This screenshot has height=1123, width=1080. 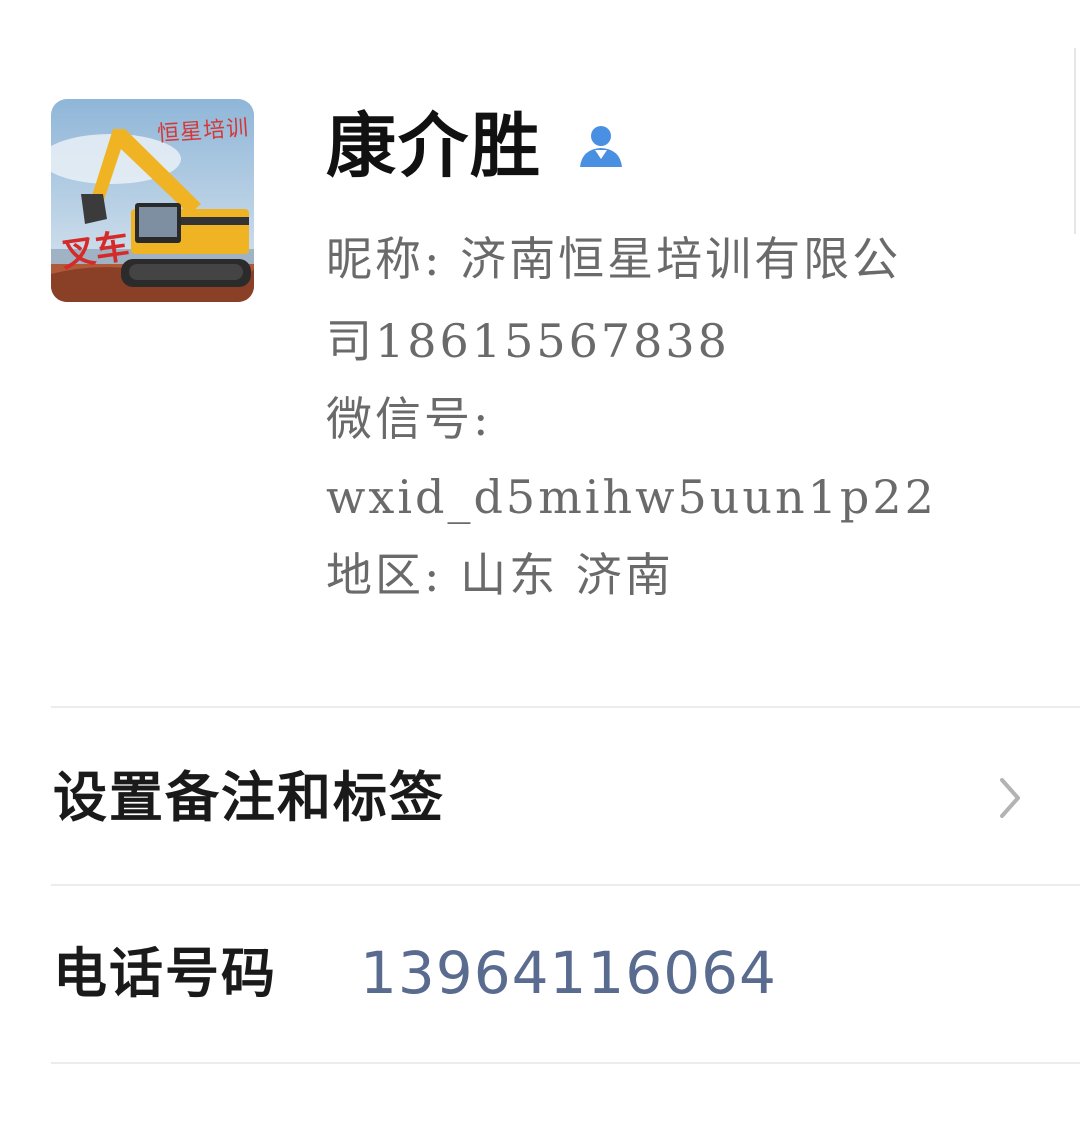 I want to click on avatar-watermark-bottom: 叉车, so click(x=95, y=251).